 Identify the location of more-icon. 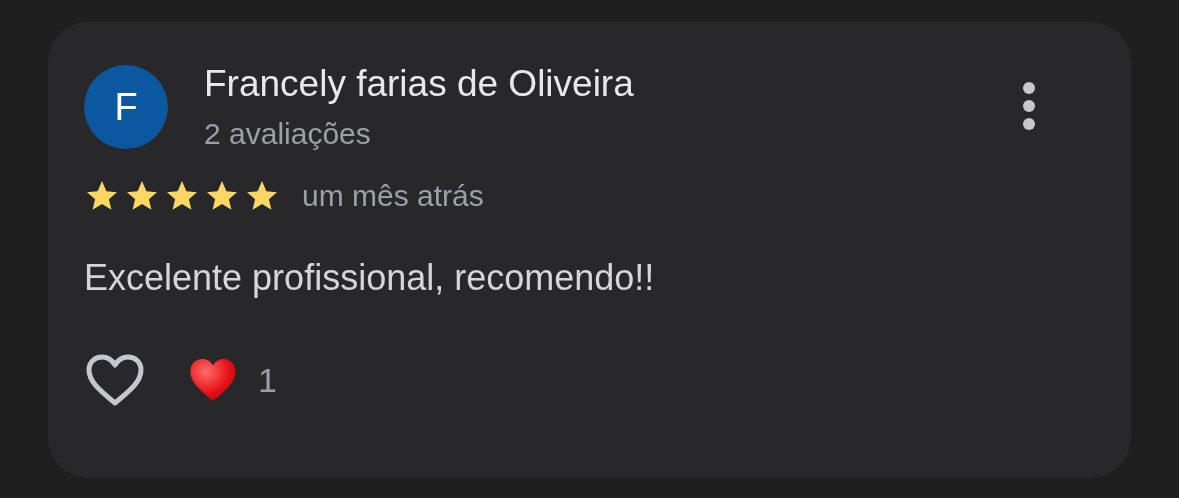
(1029, 106).